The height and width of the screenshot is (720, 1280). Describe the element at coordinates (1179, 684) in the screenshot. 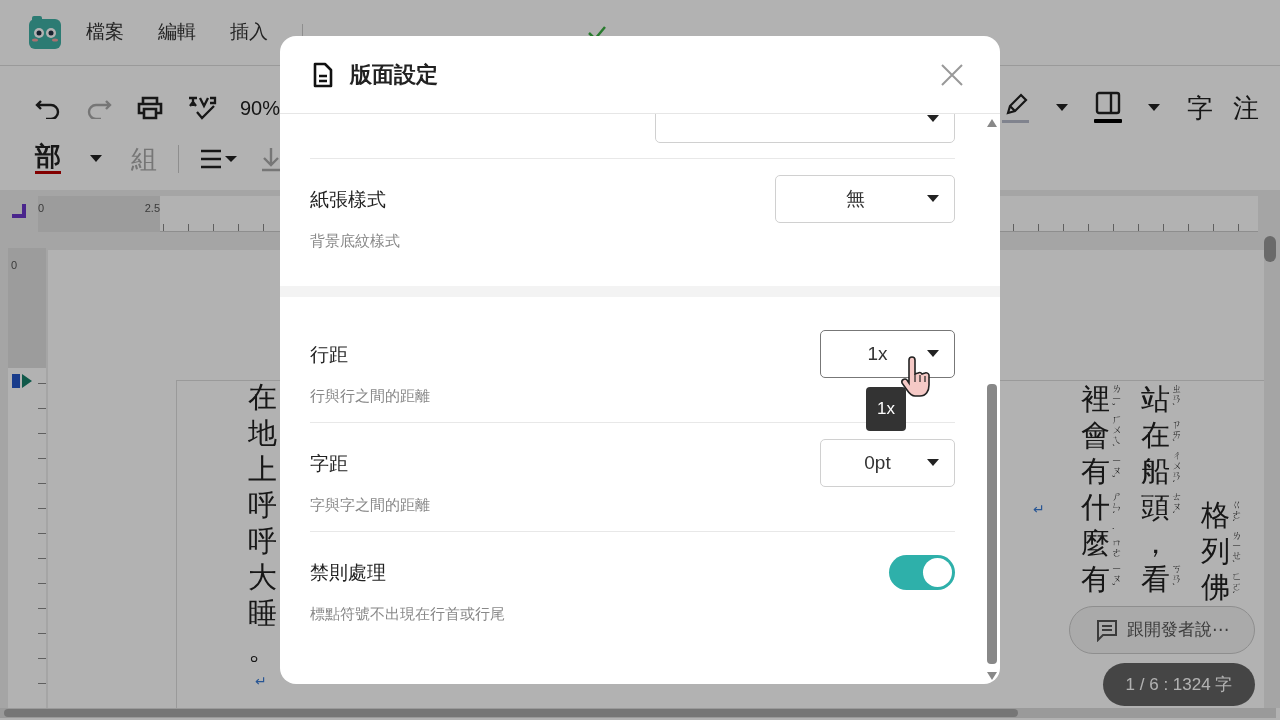

I see `word-count-status: 1 / 6 : 1324 字` at that location.